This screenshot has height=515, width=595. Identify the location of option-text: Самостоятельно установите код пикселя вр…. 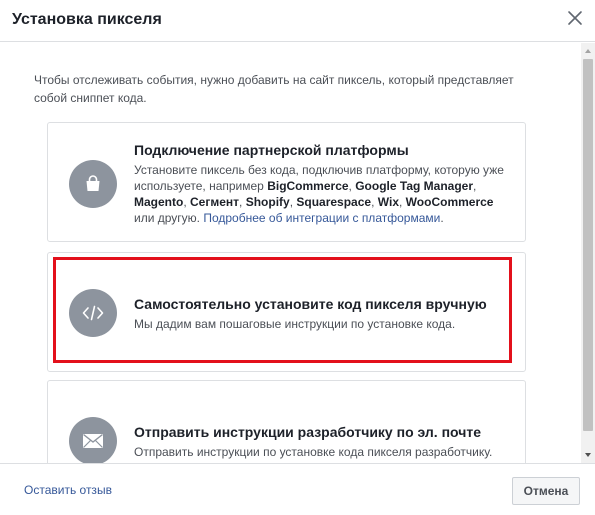
(324, 313).